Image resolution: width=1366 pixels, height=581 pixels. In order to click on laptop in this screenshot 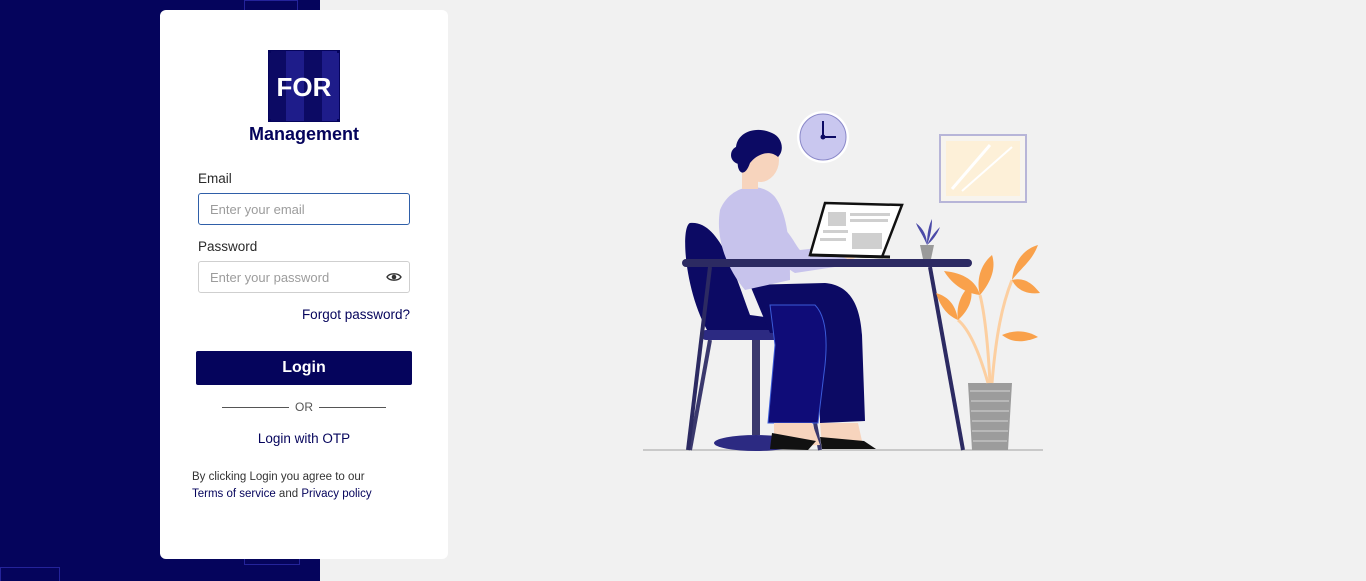, I will do `click(856, 230)`.